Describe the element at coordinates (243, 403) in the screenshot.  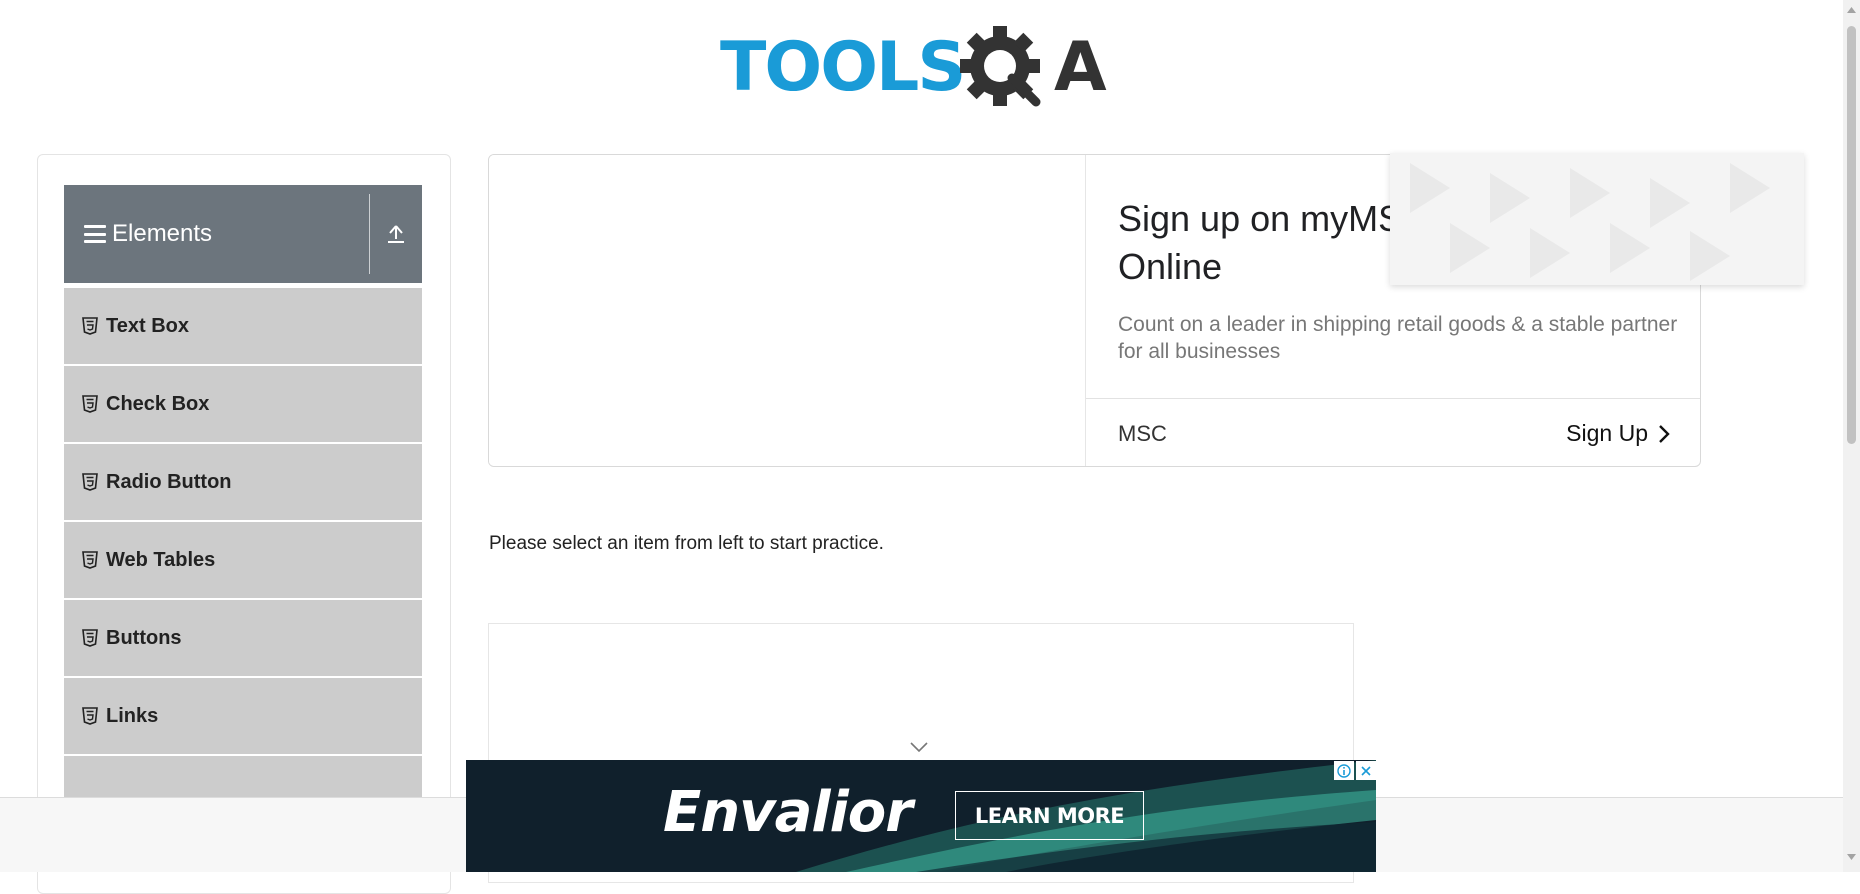
I see `menu-item-check-box: Check Box` at that location.